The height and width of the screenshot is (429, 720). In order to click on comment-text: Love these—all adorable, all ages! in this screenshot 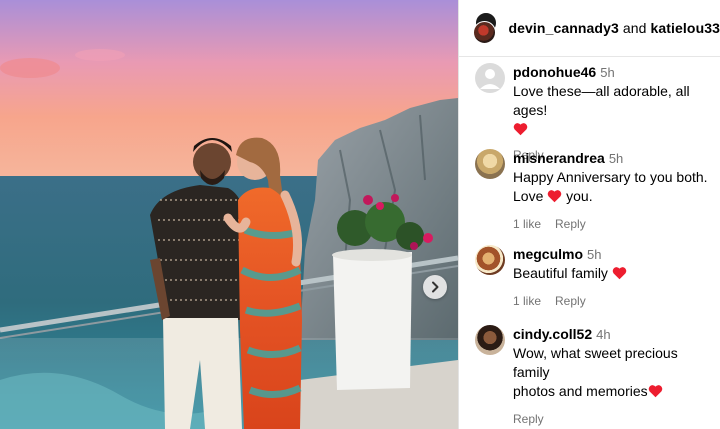, I will do `click(601, 100)`.